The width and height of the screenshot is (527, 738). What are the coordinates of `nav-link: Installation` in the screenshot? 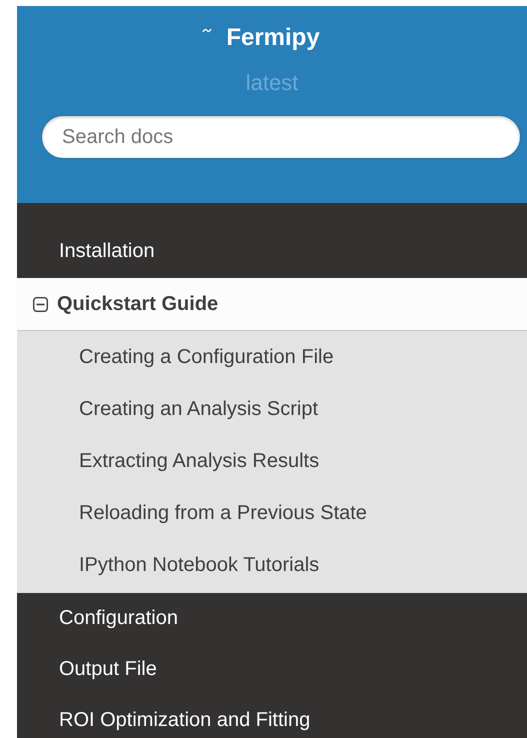 It's located at (272, 251).